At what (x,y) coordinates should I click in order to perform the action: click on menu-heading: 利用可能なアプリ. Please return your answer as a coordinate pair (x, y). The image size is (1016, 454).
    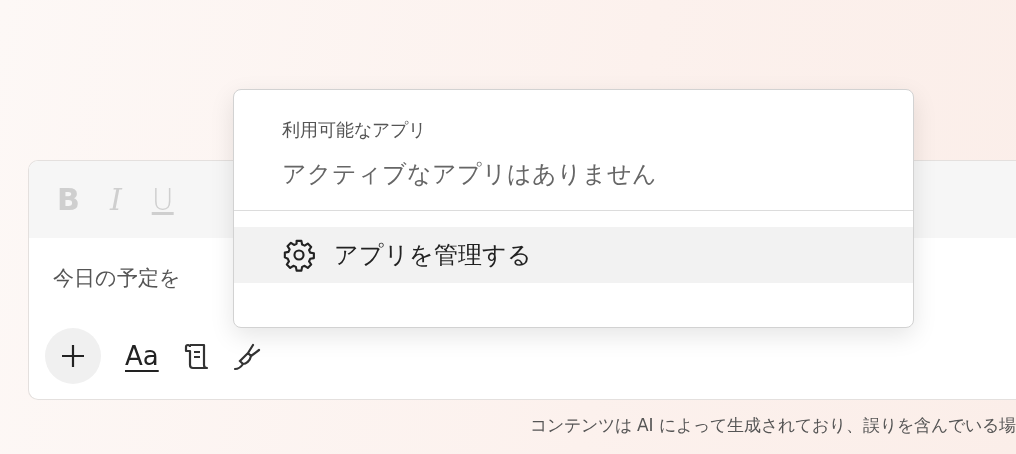
    Looking at the image, I should click on (354, 130).